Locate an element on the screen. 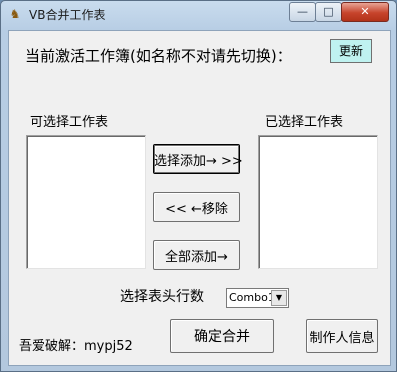 This screenshot has width=397, height=372. header-rows-combo: Combo1 ▼ is located at coordinates (257, 298).